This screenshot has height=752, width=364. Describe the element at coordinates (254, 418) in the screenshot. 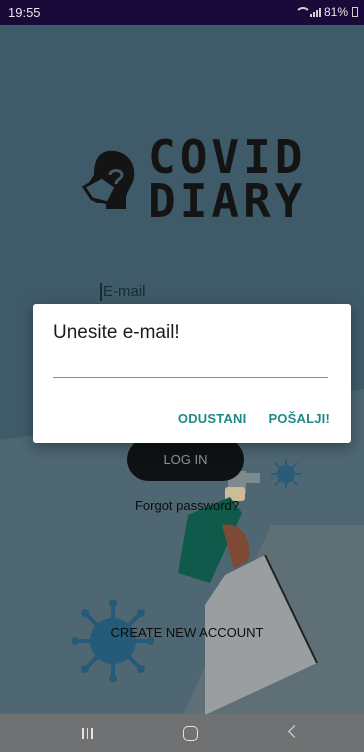

I see `dialog-actions: ODUSTANI POŠALJI!` at that location.